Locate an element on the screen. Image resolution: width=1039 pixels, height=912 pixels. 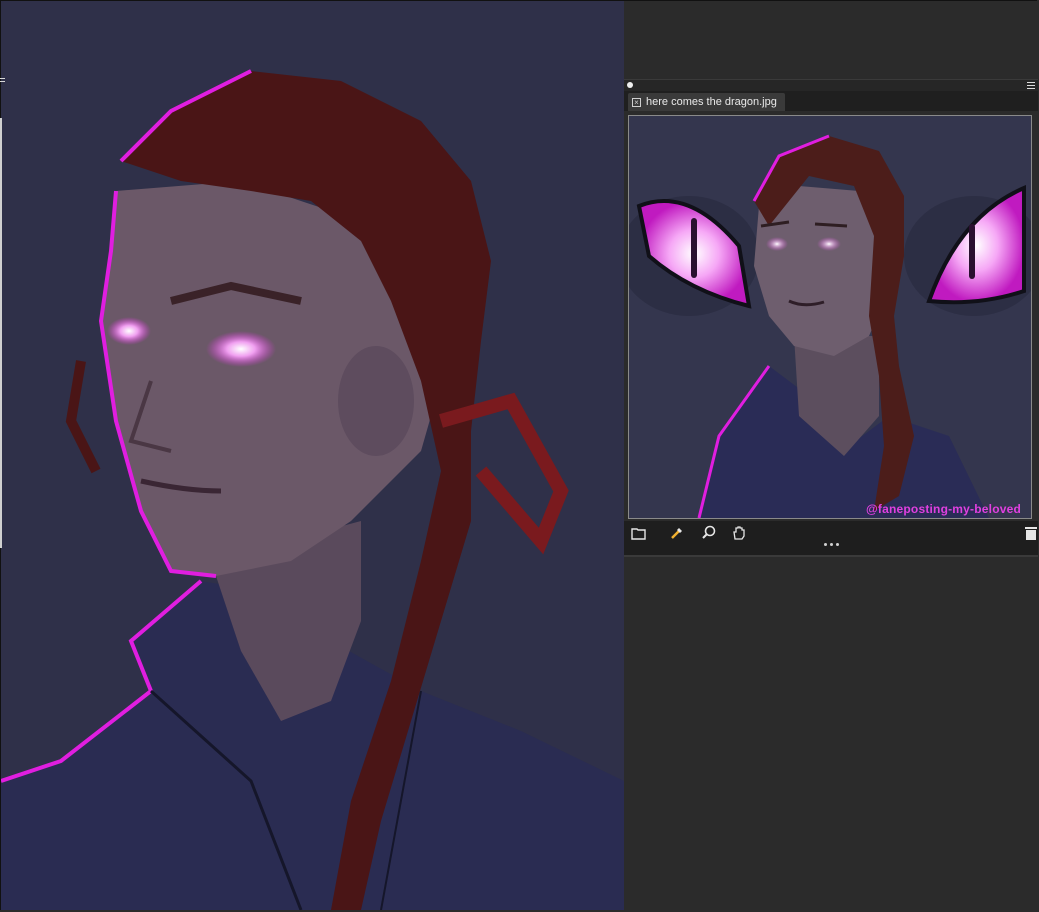
open-folder-icon is located at coordinates (639, 533).